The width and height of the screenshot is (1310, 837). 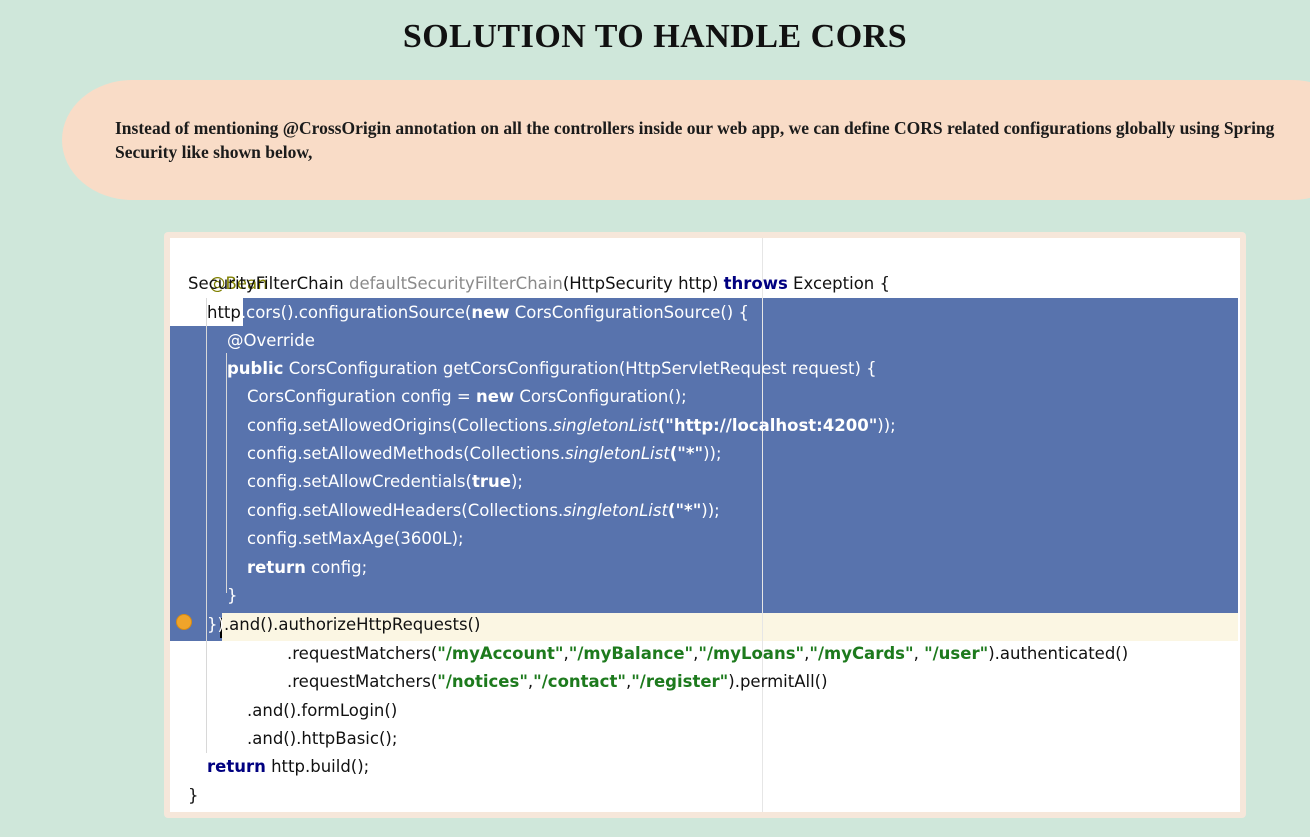 I want to click on code-line-1: @Bean, so click(x=238, y=283).